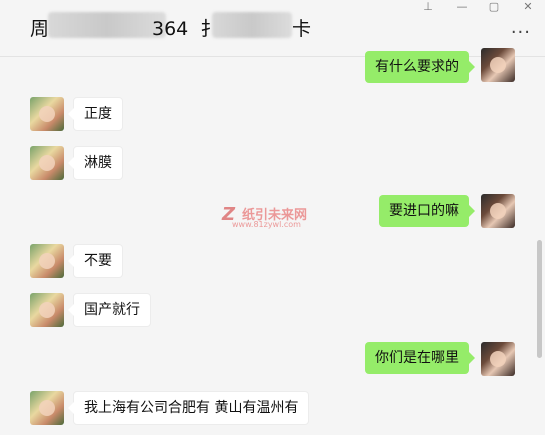 The height and width of the screenshot is (435, 545). What do you see at coordinates (186, 29) in the screenshot?
I see `chat-title-part-2: 364 扌` at bounding box center [186, 29].